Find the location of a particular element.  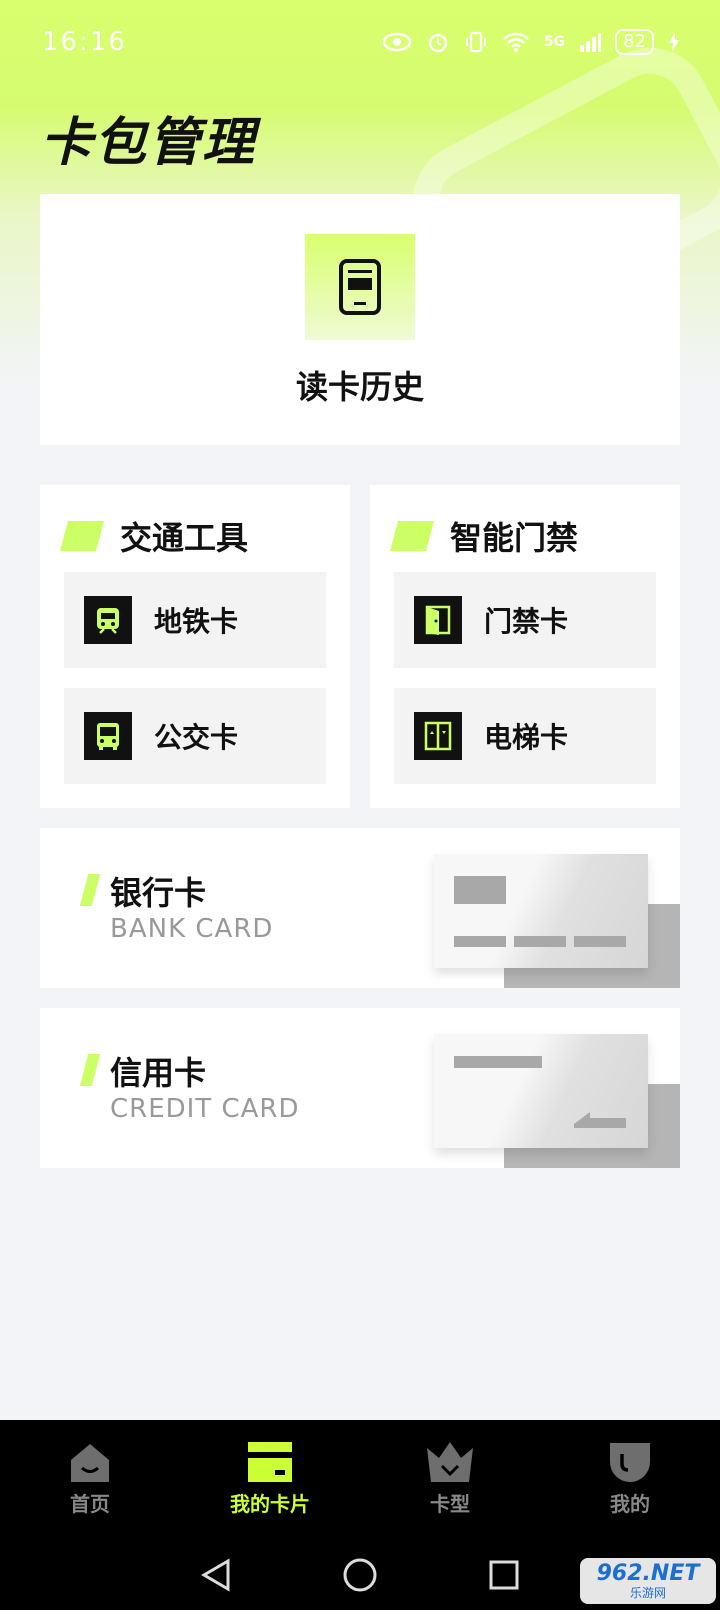

tab-home: 首页 is located at coordinates (90, 1480).